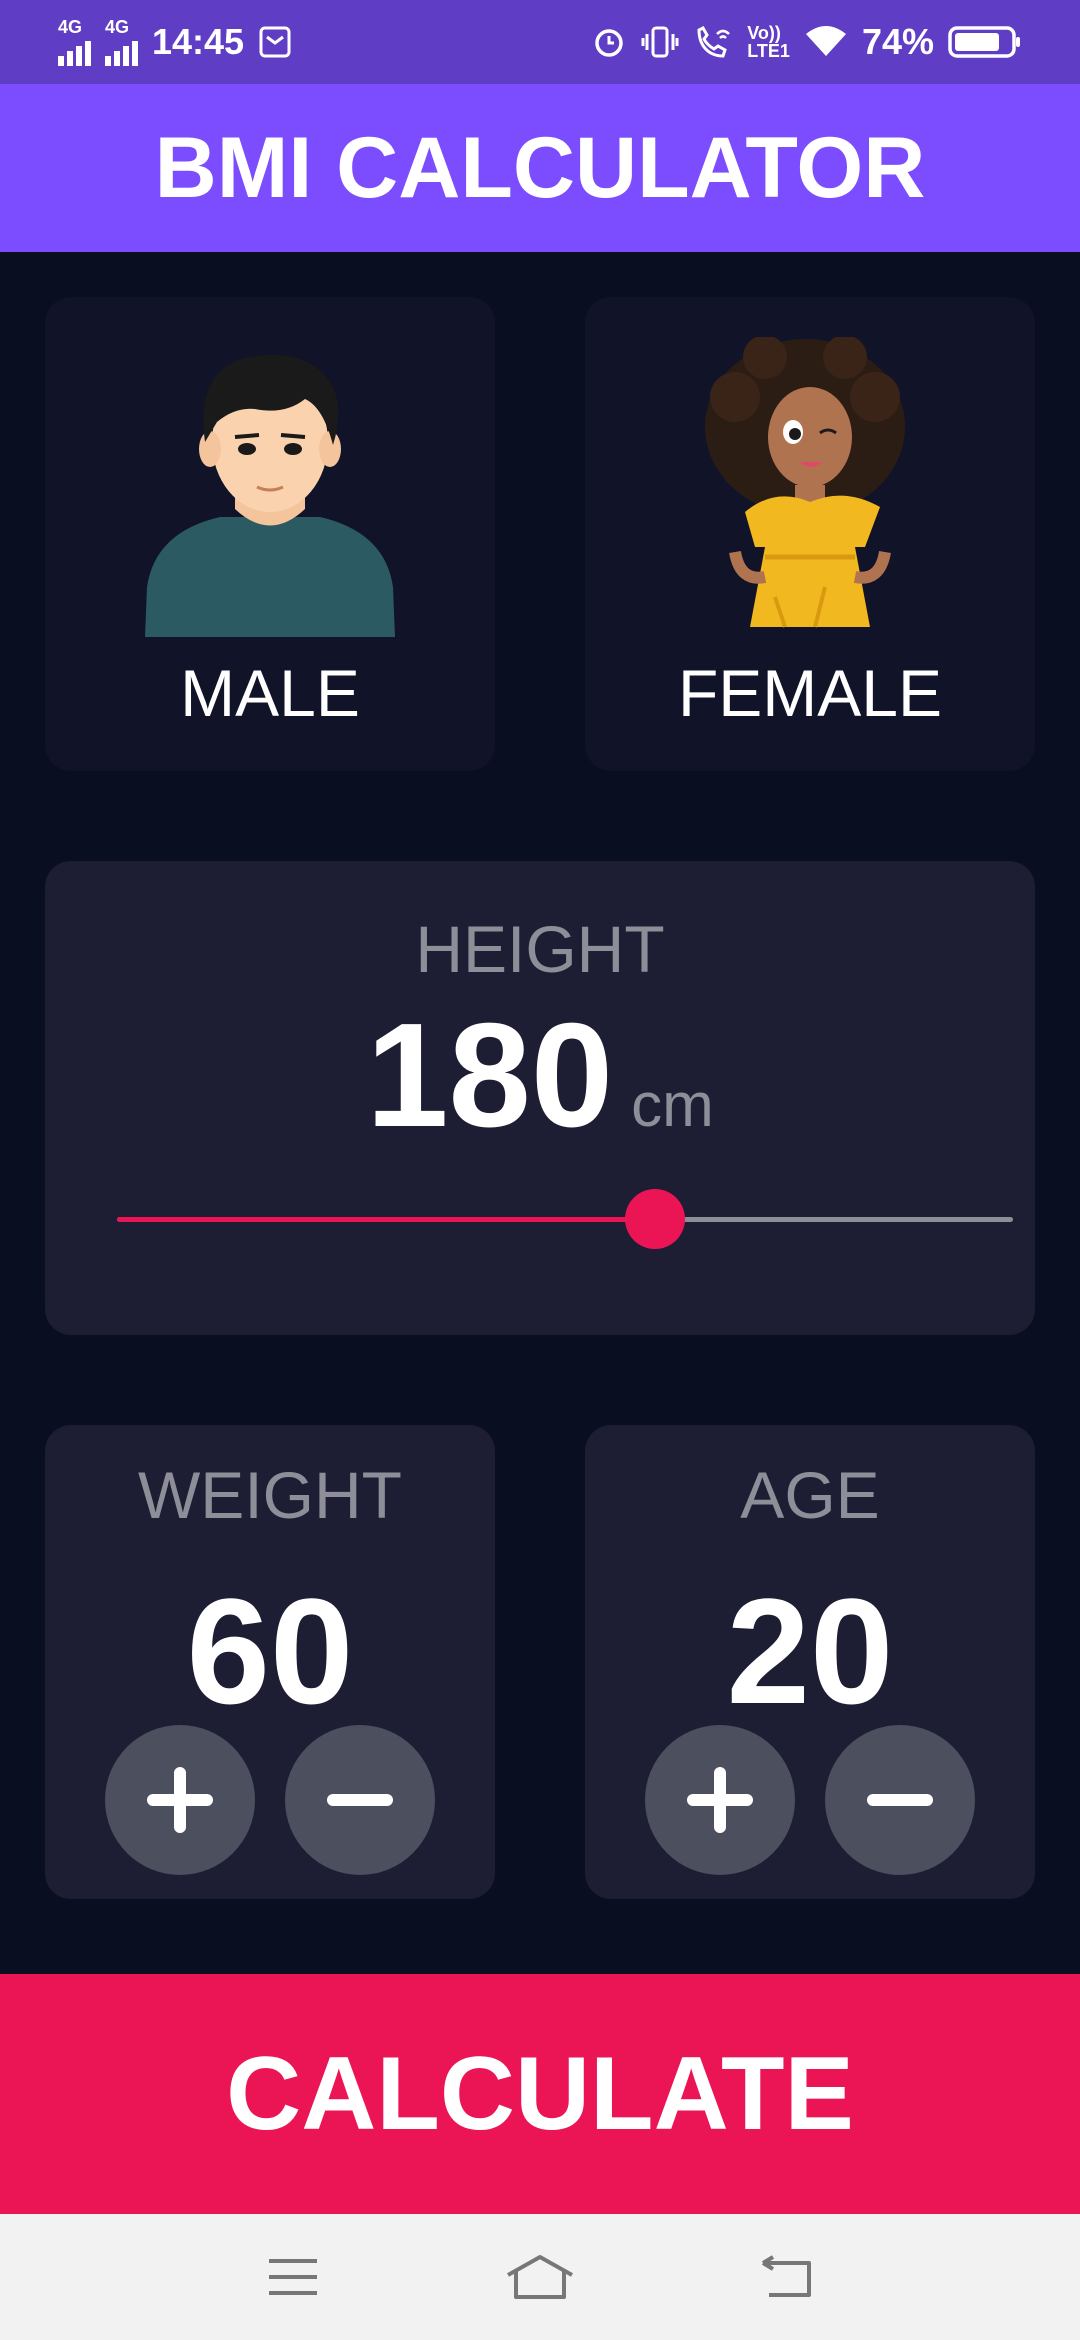 This screenshot has width=1080, height=2340. I want to click on battery-percent: 74%, so click(897, 41).